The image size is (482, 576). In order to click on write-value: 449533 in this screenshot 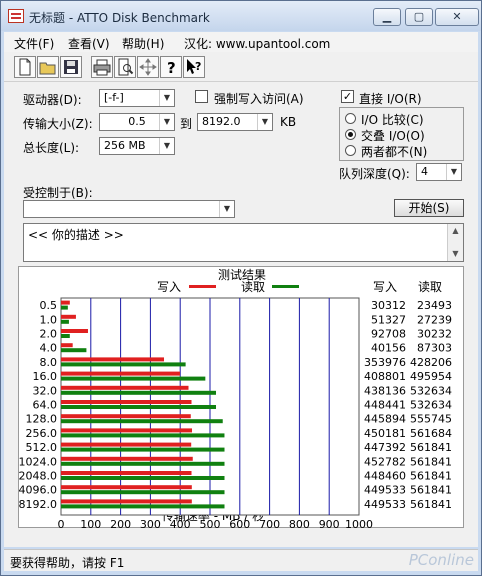, I will do `click(385, 490)`.